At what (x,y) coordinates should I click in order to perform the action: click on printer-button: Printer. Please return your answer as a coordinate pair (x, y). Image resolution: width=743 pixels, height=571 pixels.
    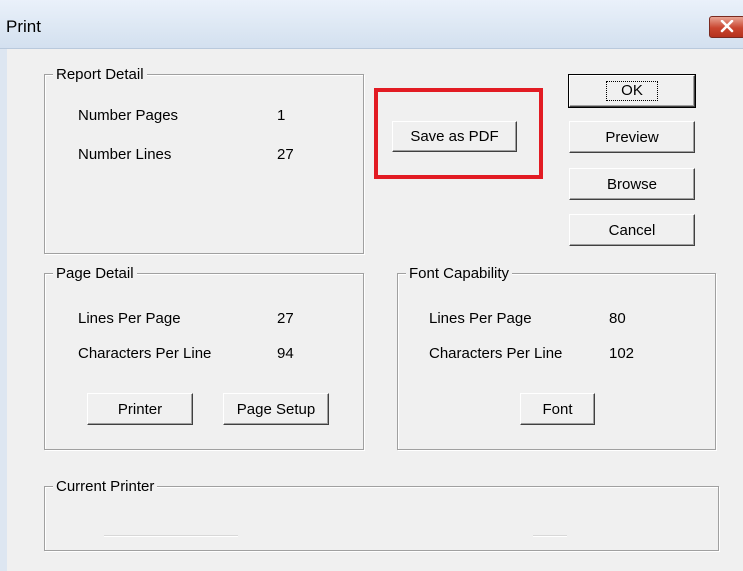
    Looking at the image, I should click on (140, 409).